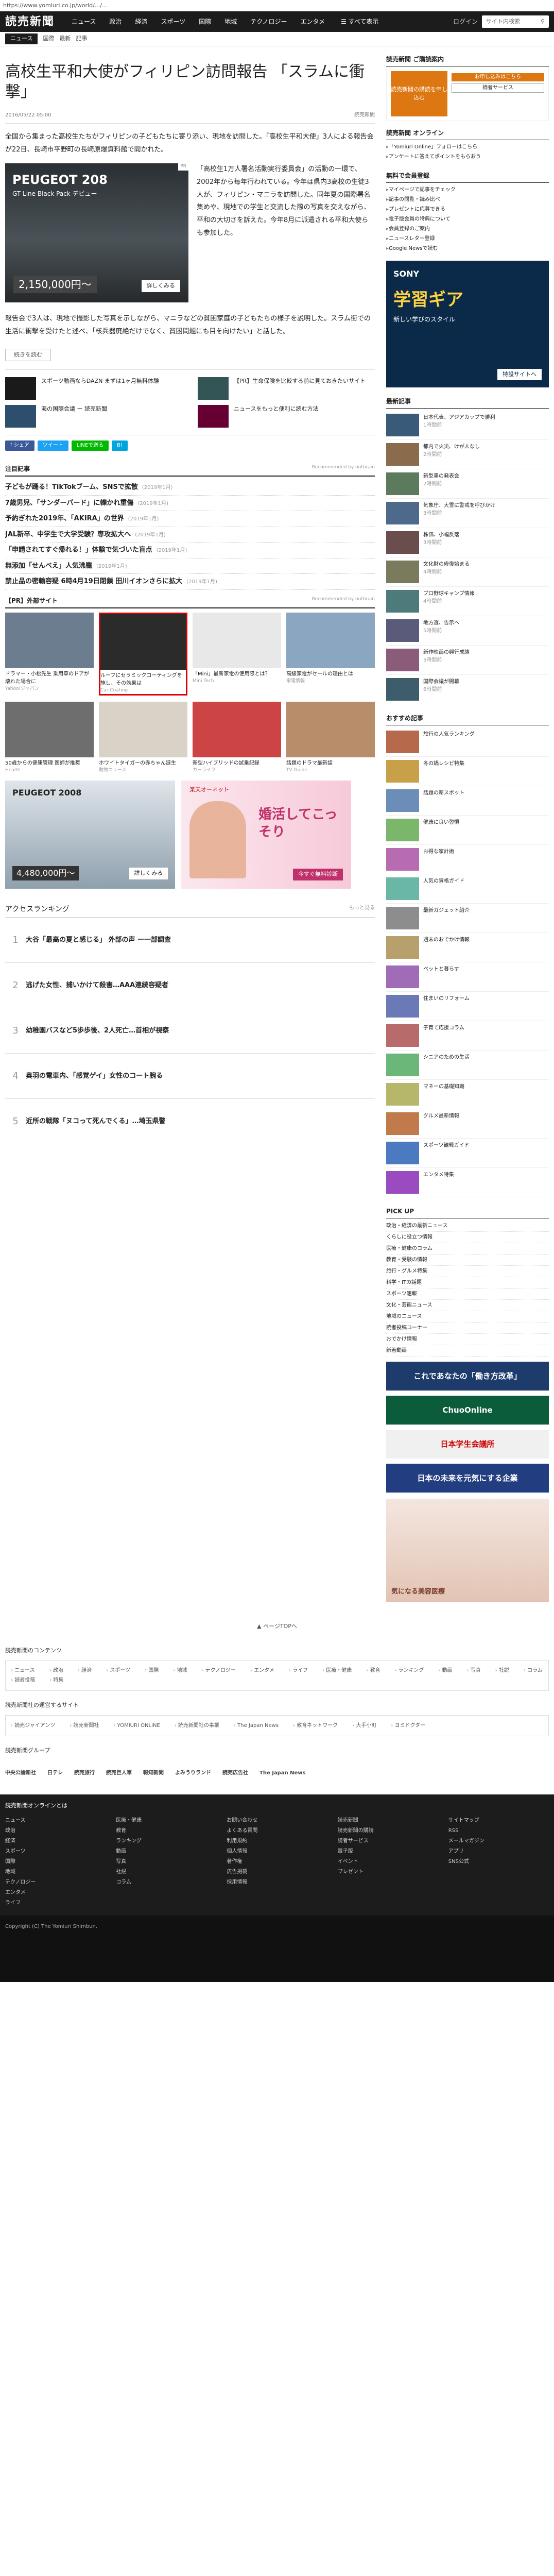 The height and width of the screenshot is (2576, 554). Describe the element at coordinates (360, 21) in the screenshot. I see `all-news-link: ☰ すべて表示` at that location.